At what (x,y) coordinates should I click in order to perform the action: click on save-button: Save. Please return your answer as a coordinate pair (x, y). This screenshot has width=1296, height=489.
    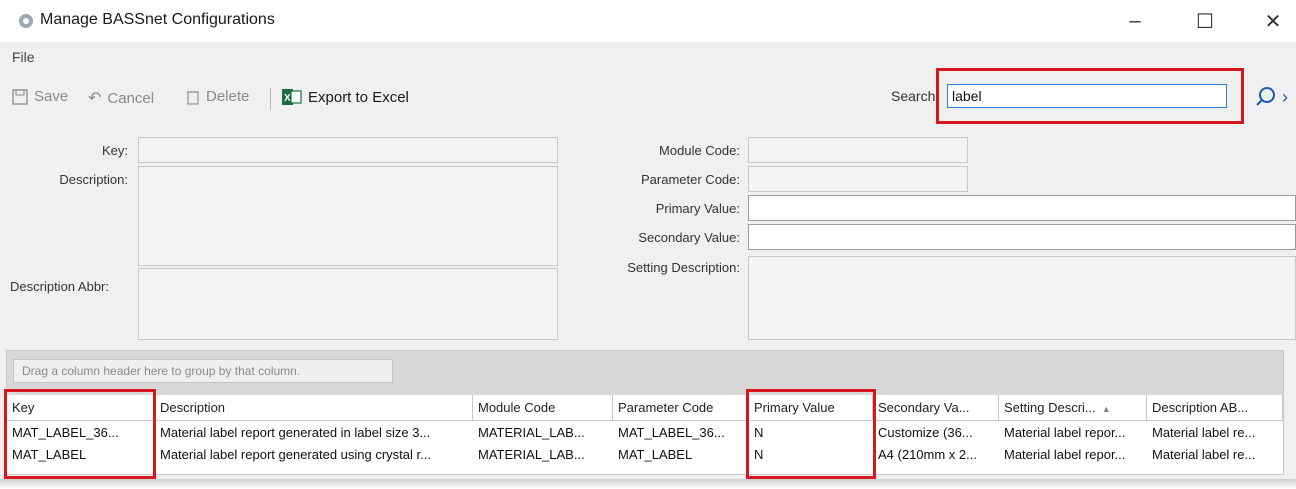
    Looking at the image, I should click on (40, 96).